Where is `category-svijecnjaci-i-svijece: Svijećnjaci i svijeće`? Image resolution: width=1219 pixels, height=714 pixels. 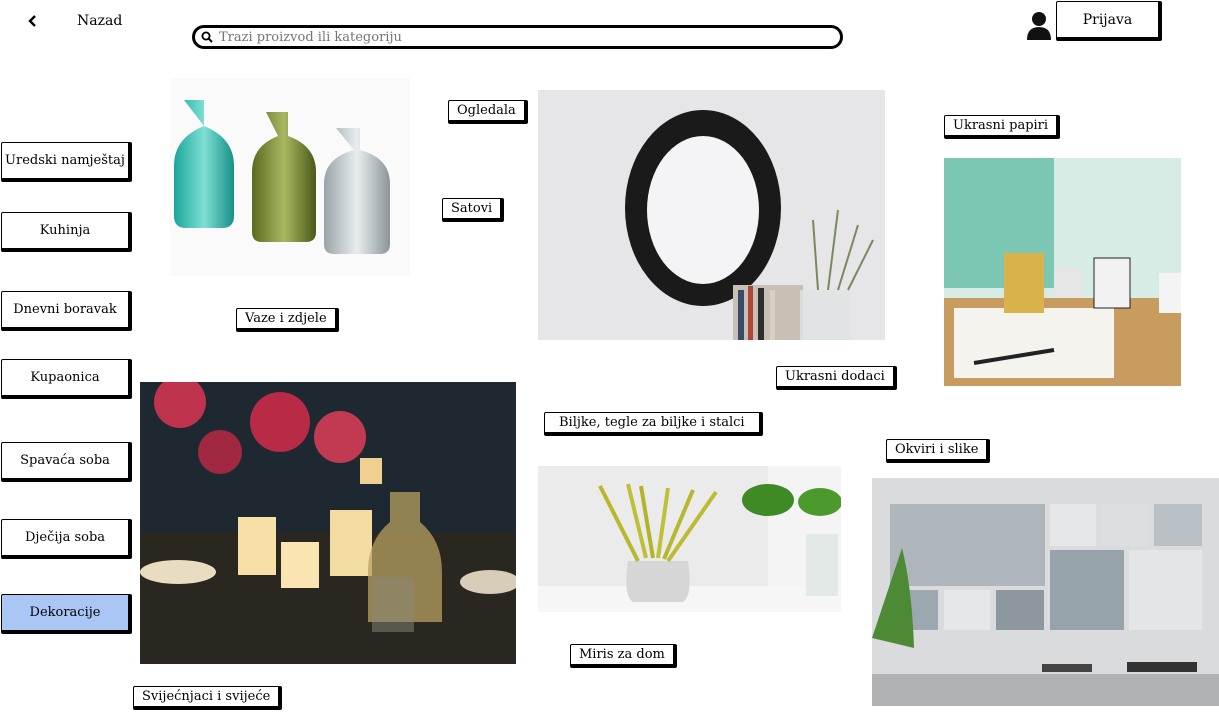
category-svijecnjaci-i-svijece: Svijećnjaci i svijeće is located at coordinates (208, 698).